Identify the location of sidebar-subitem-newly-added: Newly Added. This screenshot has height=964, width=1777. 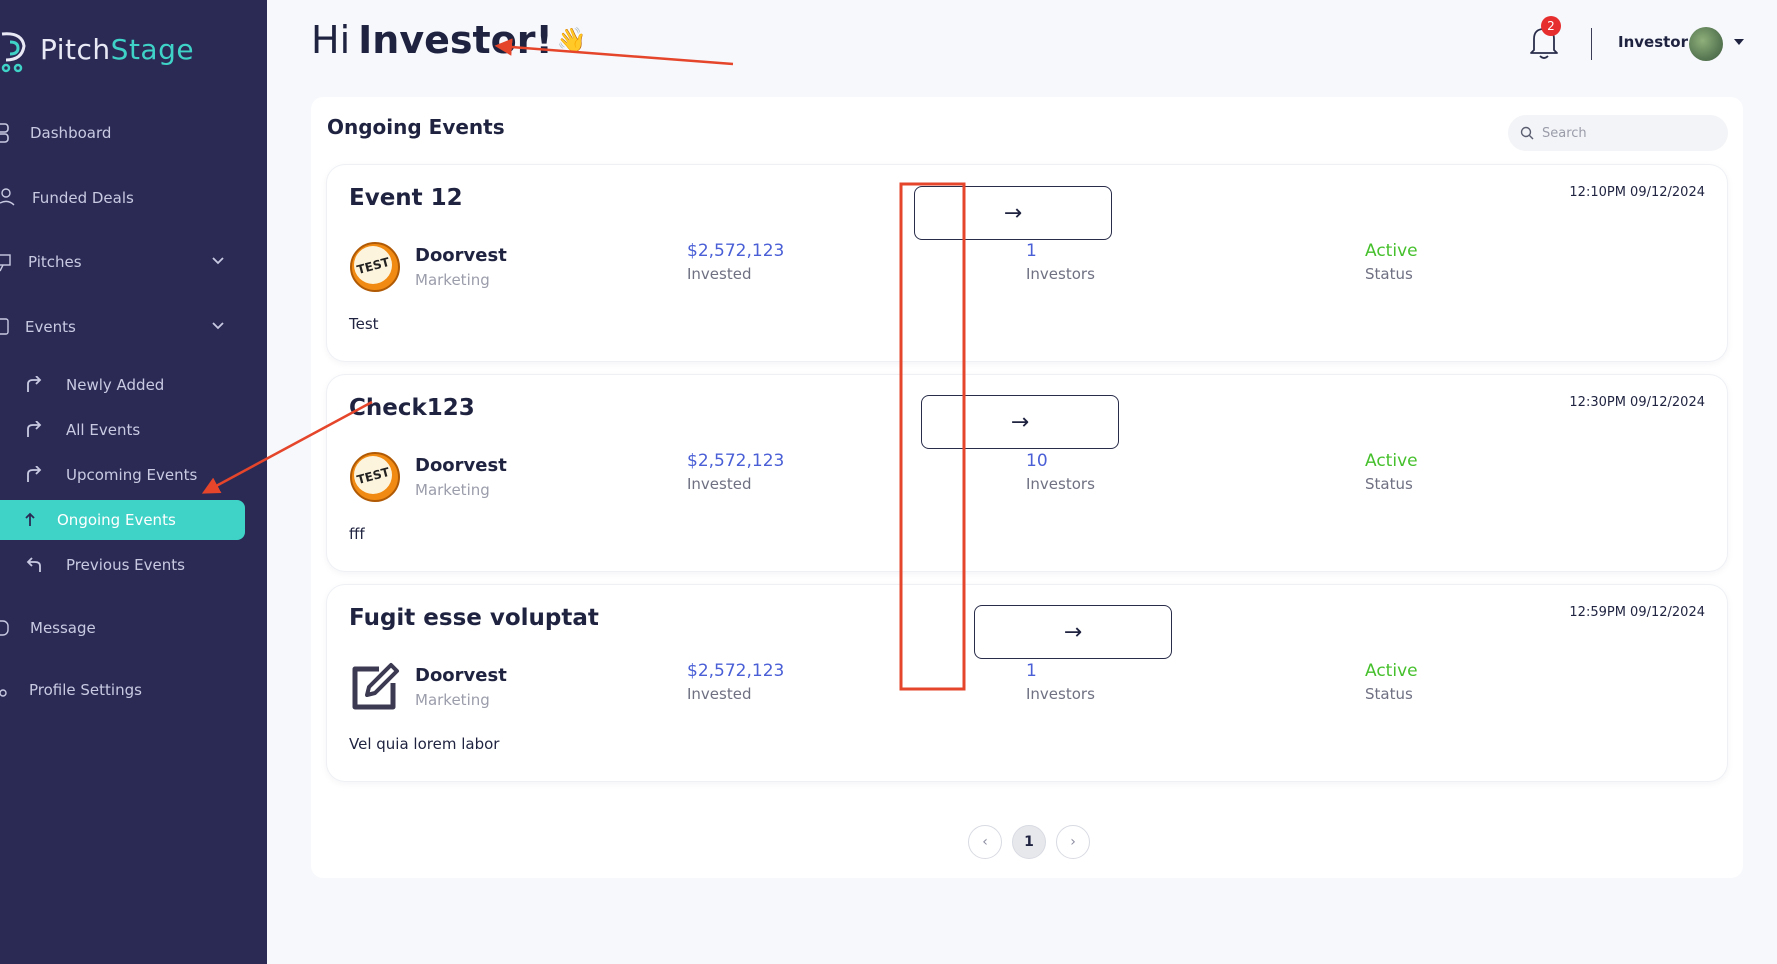
(134, 385).